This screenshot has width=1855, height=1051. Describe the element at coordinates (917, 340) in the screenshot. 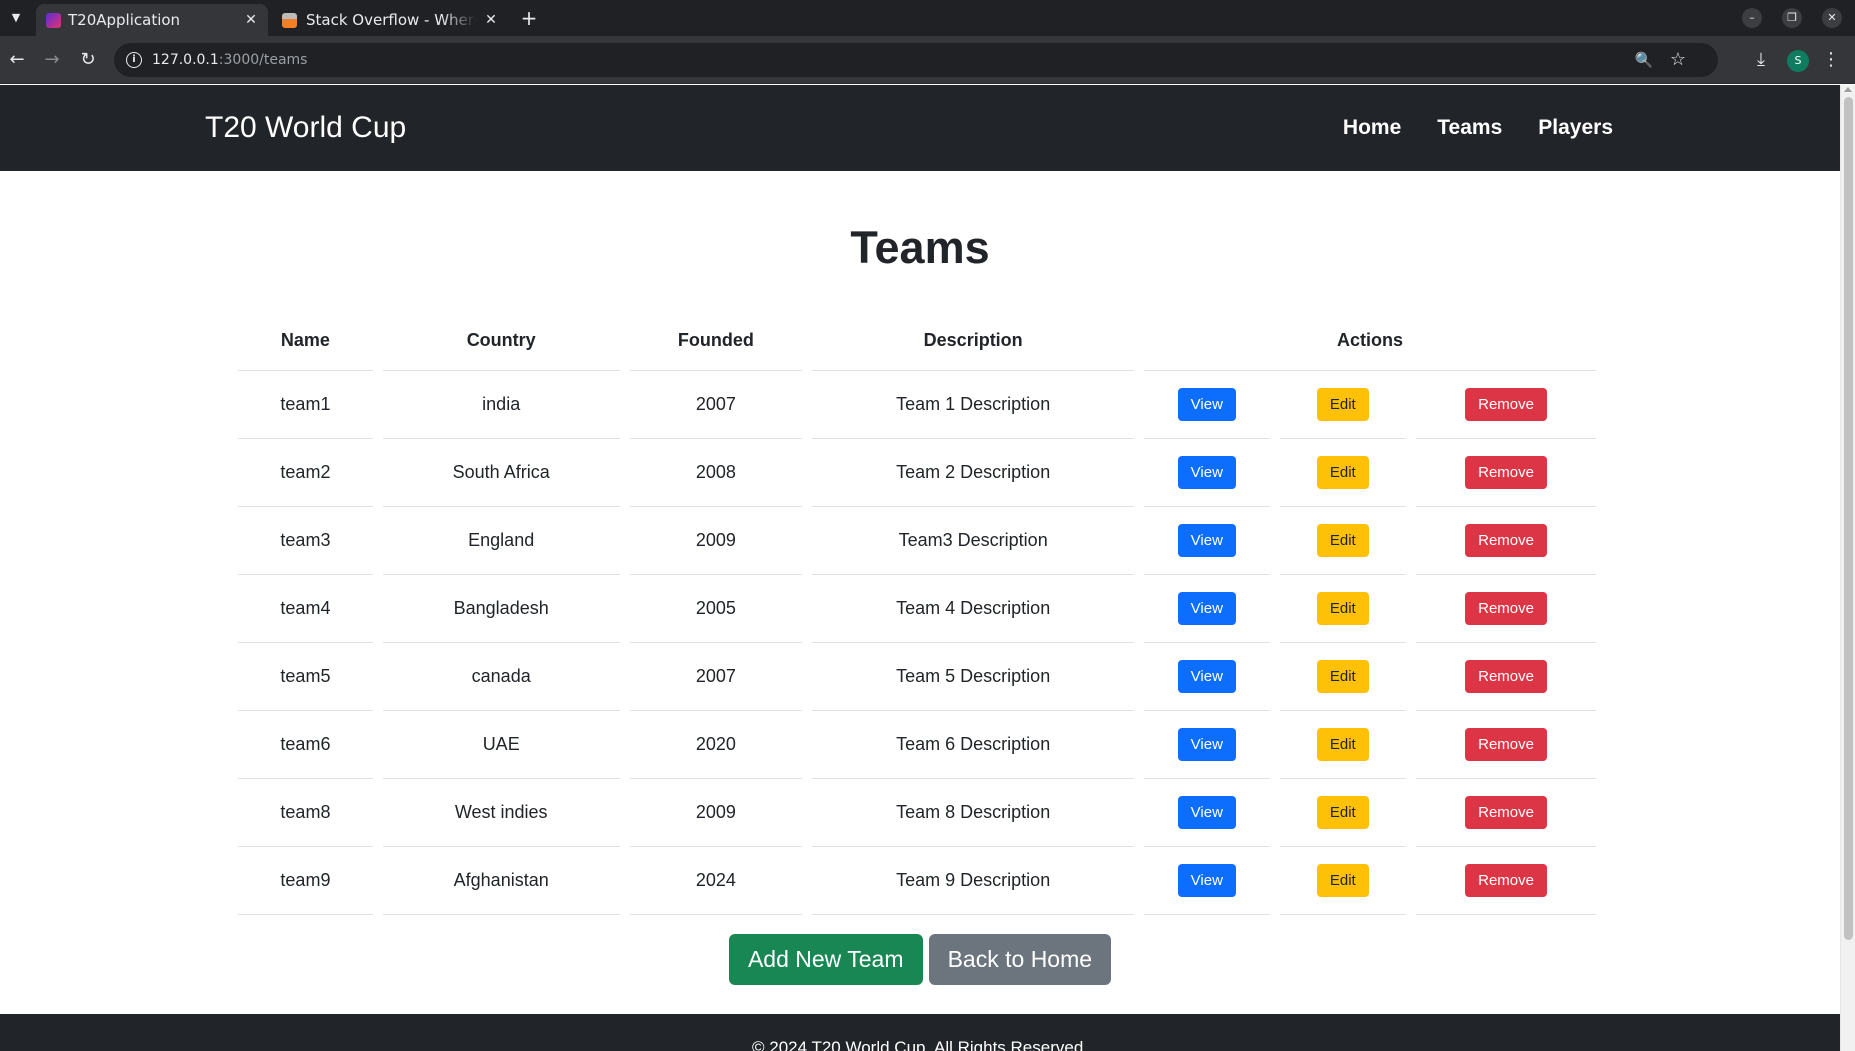

I see `table-header-row: Name Country Founded Description Actions` at that location.